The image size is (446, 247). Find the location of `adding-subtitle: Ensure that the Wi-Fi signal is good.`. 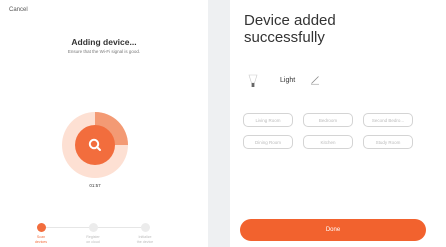

adding-subtitle: Ensure that the Wi-Fi signal is good. is located at coordinates (104, 51).